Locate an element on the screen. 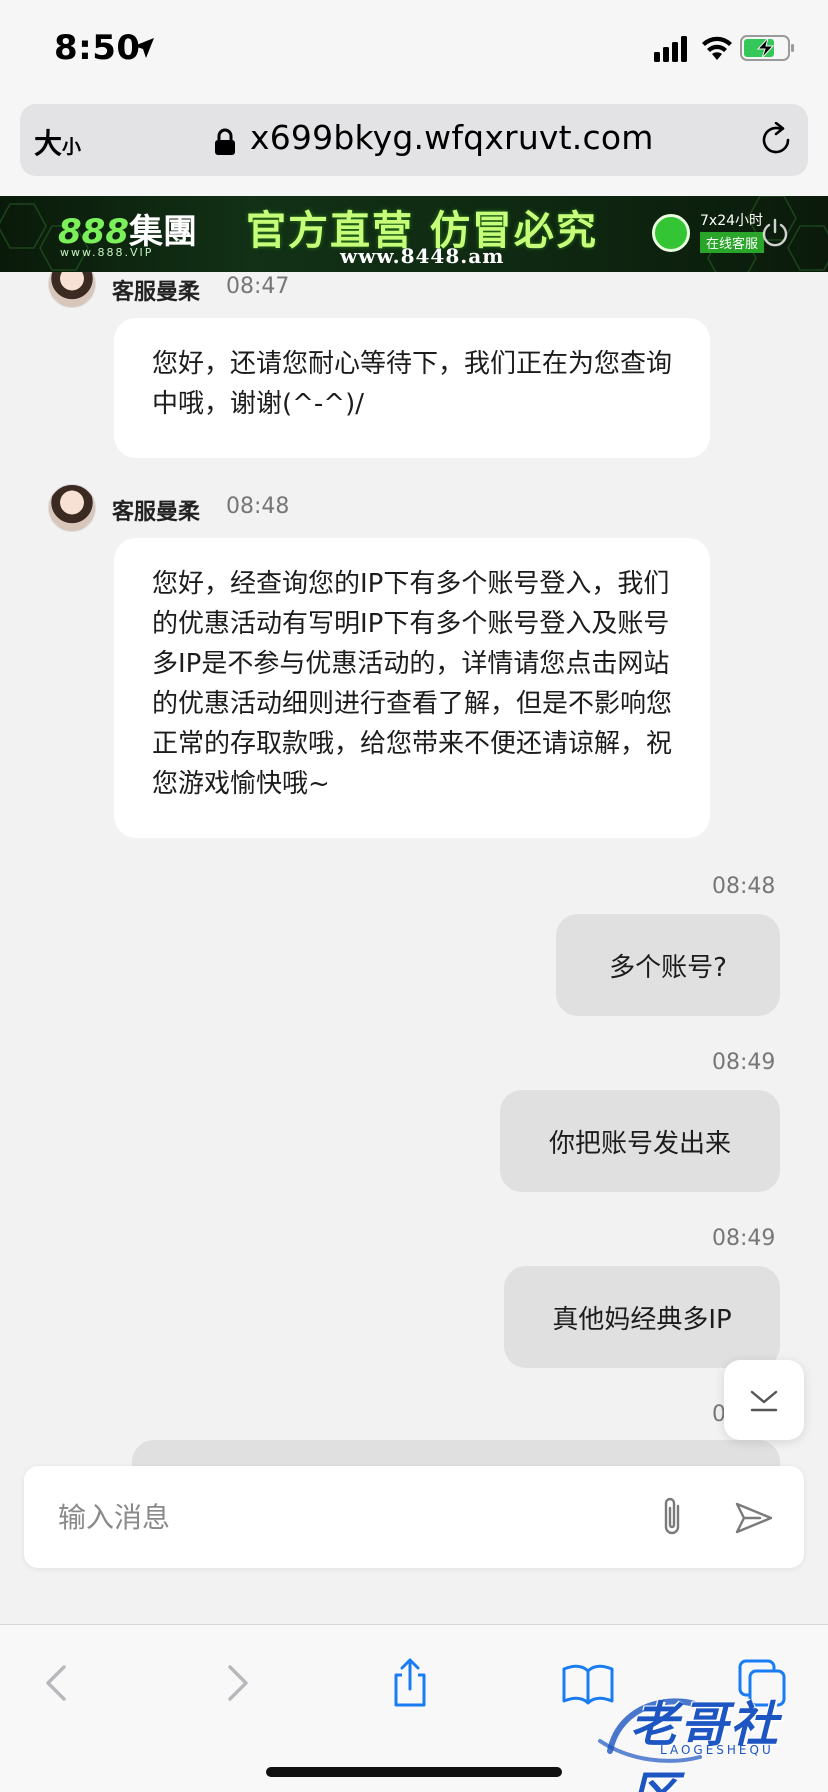  banner-cs-label: 在线客服 is located at coordinates (732, 242).